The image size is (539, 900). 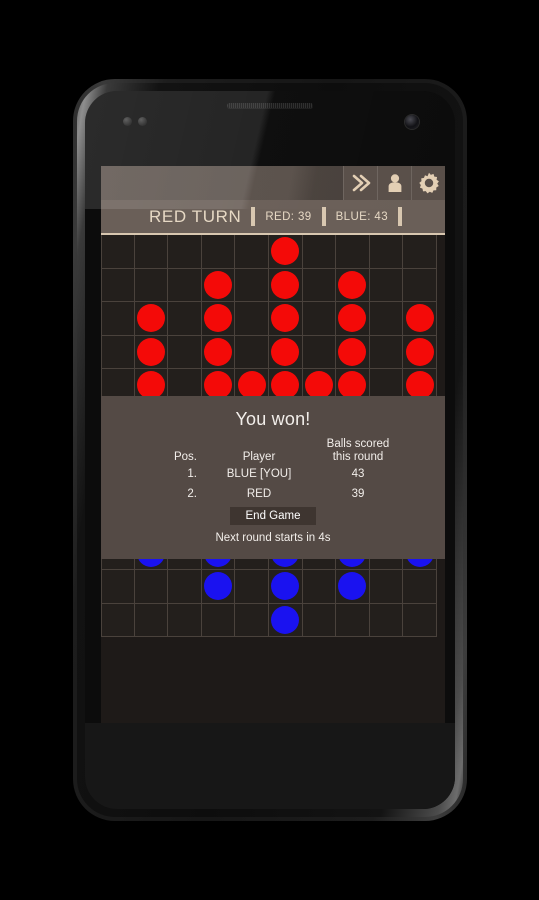 What do you see at coordinates (253, 216) in the screenshot?
I see `divider` at bounding box center [253, 216].